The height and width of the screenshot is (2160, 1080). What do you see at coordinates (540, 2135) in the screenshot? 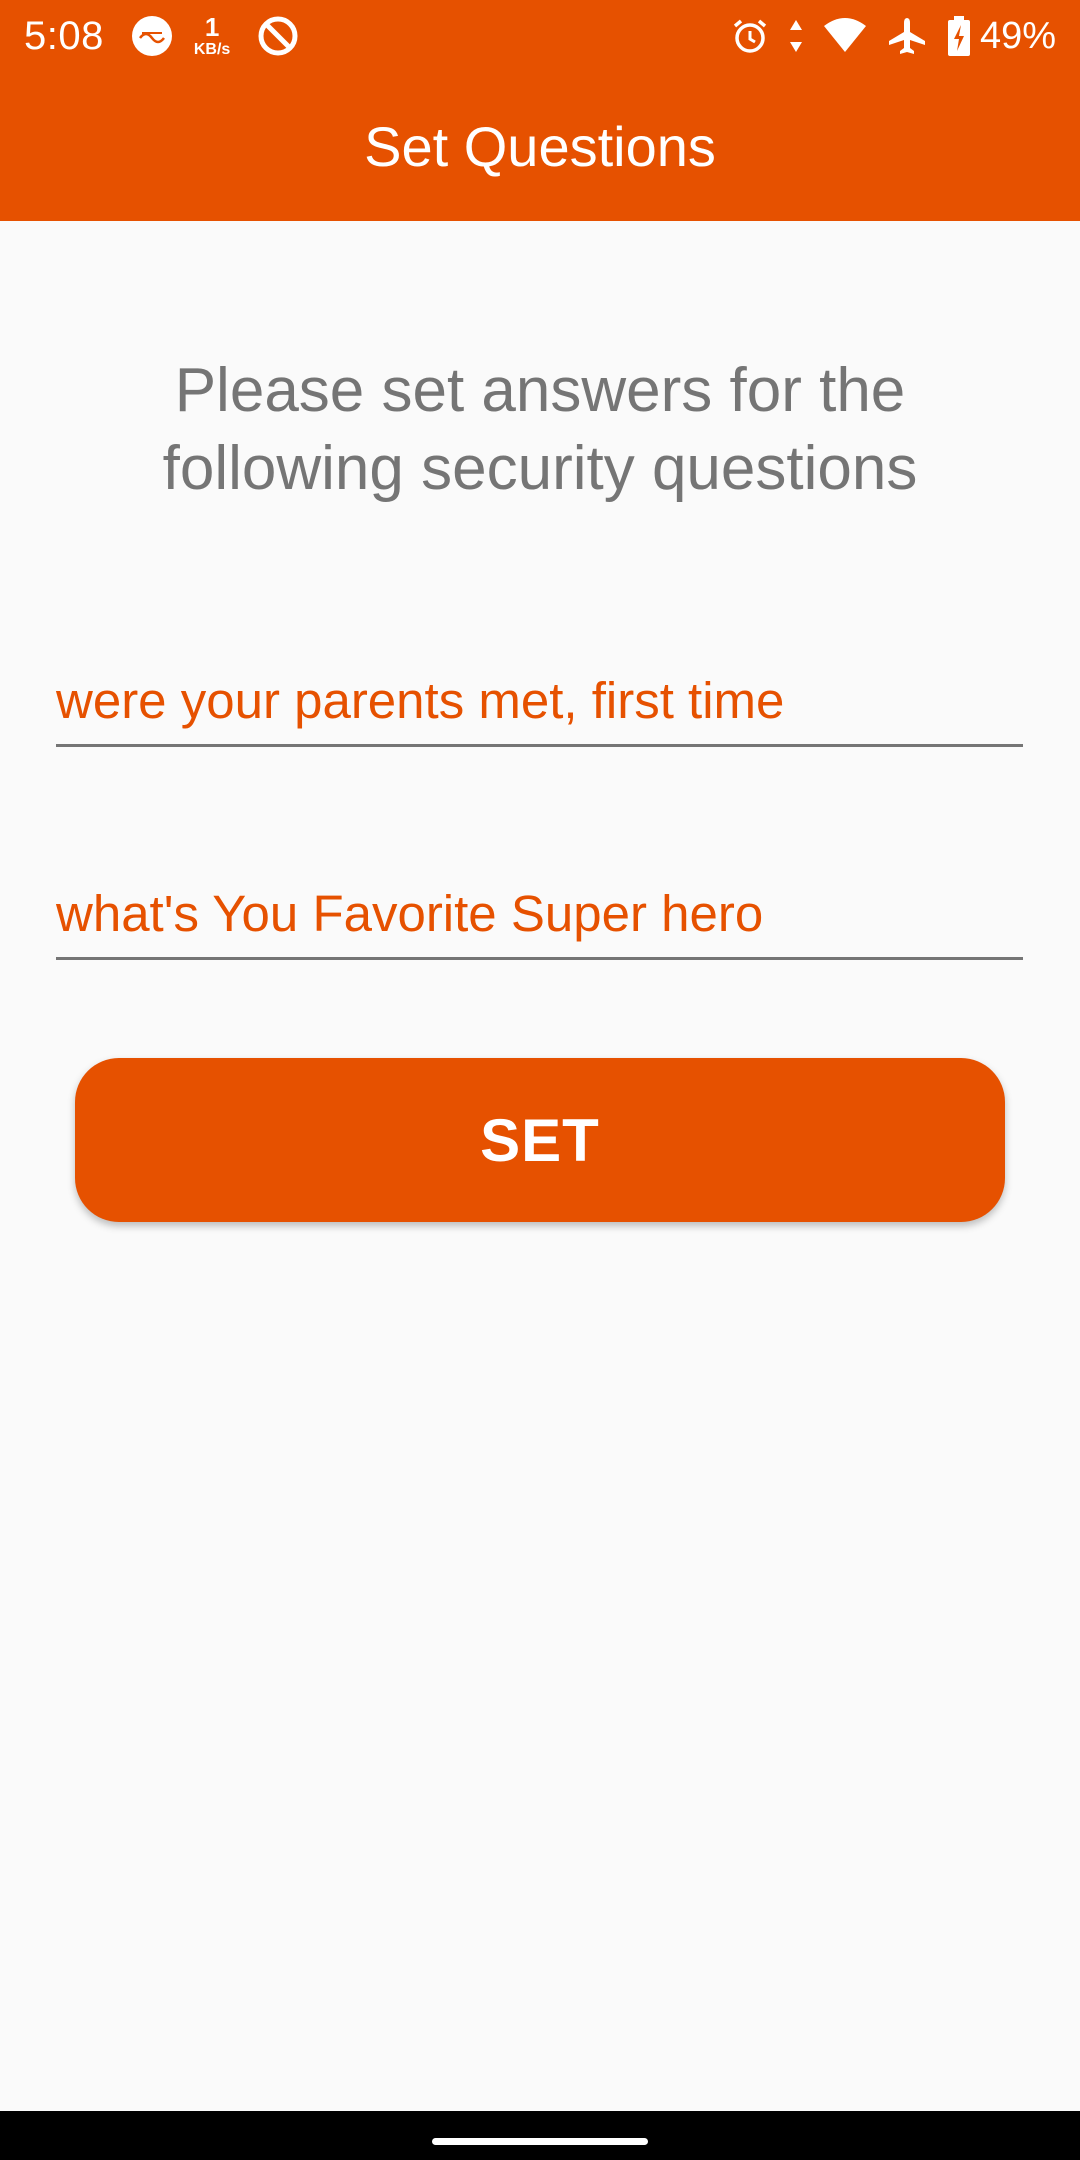
I see `navigation-bar` at bounding box center [540, 2135].